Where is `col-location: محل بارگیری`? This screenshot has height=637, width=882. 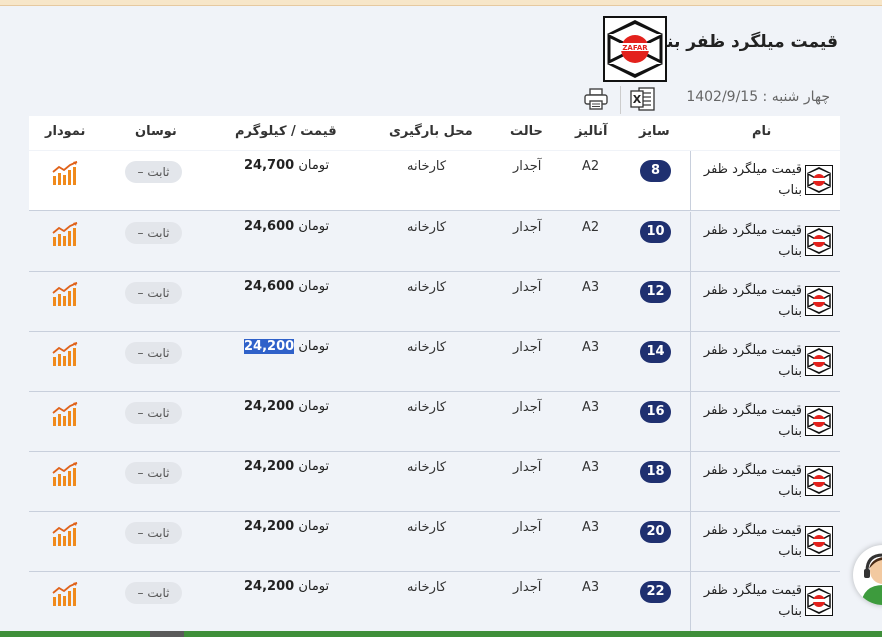 col-location: محل بارگیری is located at coordinates (431, 131).